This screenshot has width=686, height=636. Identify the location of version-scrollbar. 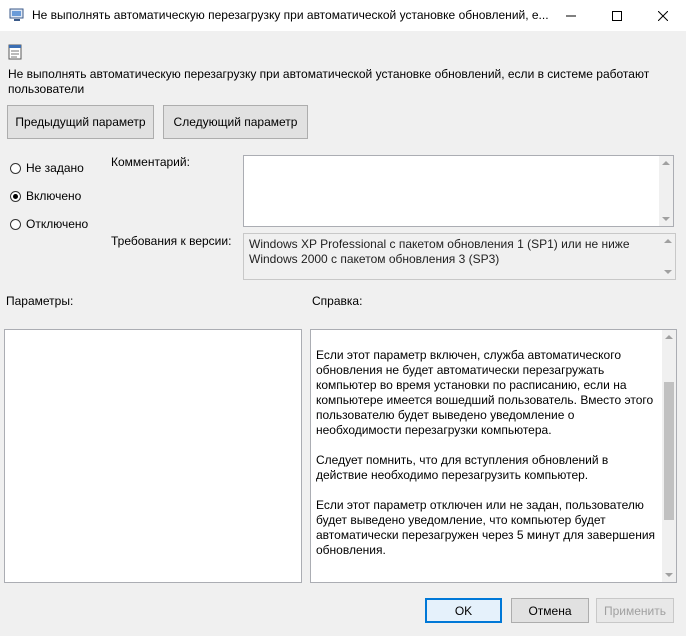
(668, 256).